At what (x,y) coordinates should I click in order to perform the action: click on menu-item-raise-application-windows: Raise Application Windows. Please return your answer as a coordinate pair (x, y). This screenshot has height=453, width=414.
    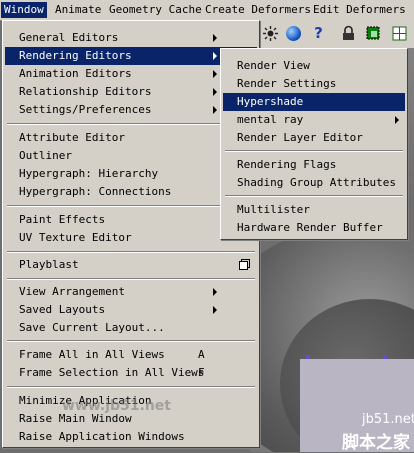
    Looking at the image, I should click on (131, 437).